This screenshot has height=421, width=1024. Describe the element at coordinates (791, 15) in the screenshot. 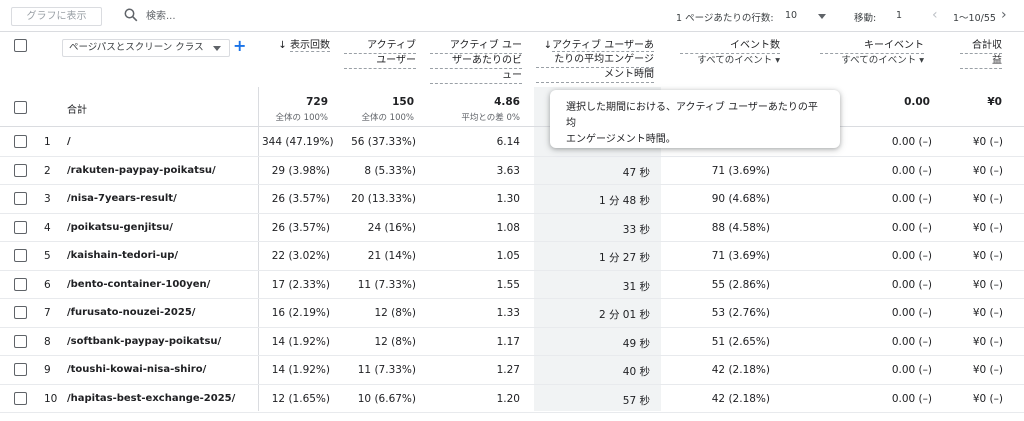

I see `rows-per-page-value: 10` at that location.